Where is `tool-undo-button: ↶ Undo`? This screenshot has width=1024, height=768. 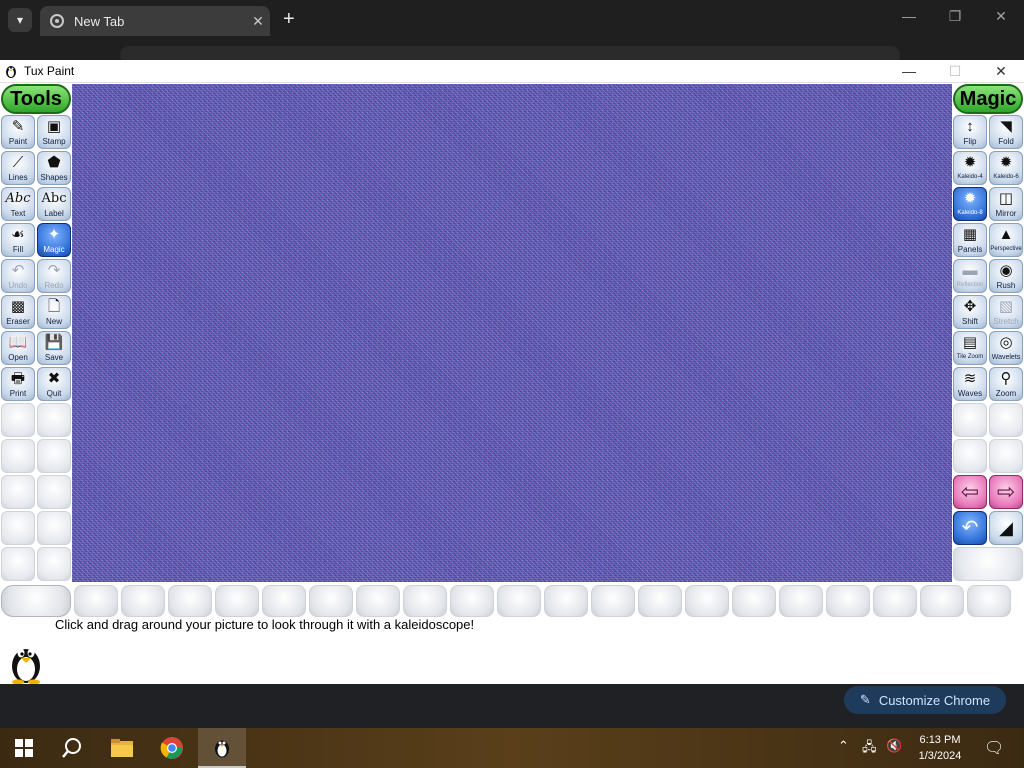 tool-undo-button: ↶ Undo is located at coordinates (18, 276).